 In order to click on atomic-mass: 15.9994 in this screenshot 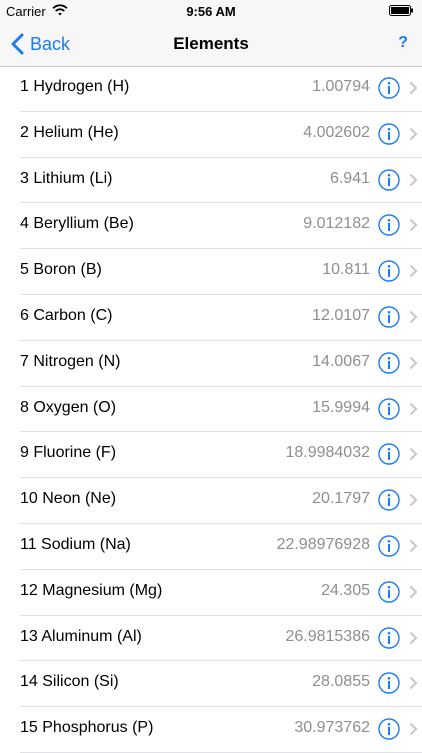, I will do `click(341, 407)`.